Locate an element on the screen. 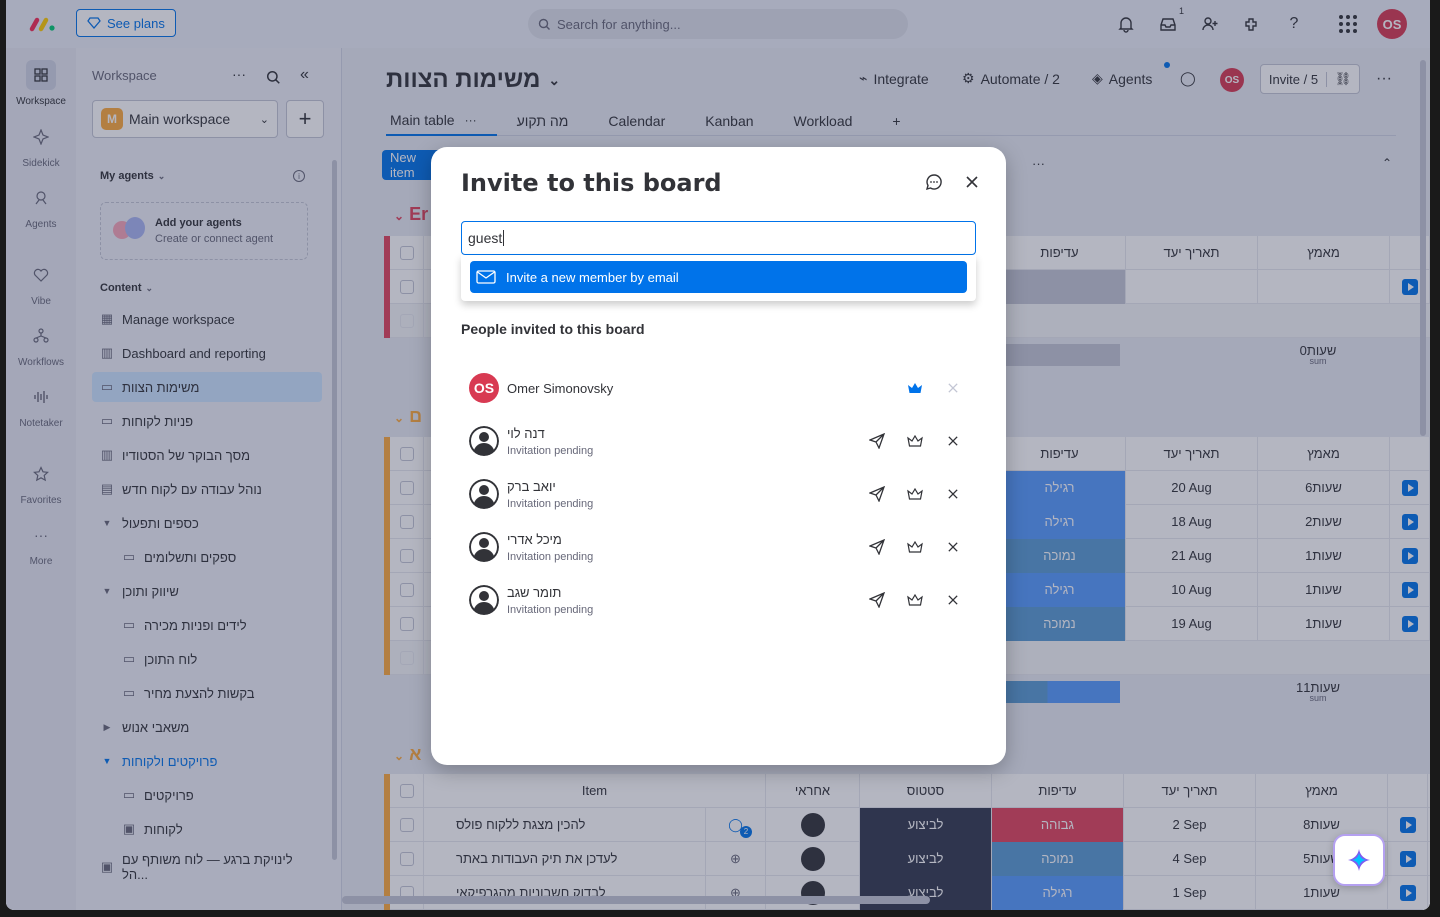 This screenshot has width=1440, height=917. invited-person: מיכל אדרי Invitation pending is located at coordinates (719, 547).